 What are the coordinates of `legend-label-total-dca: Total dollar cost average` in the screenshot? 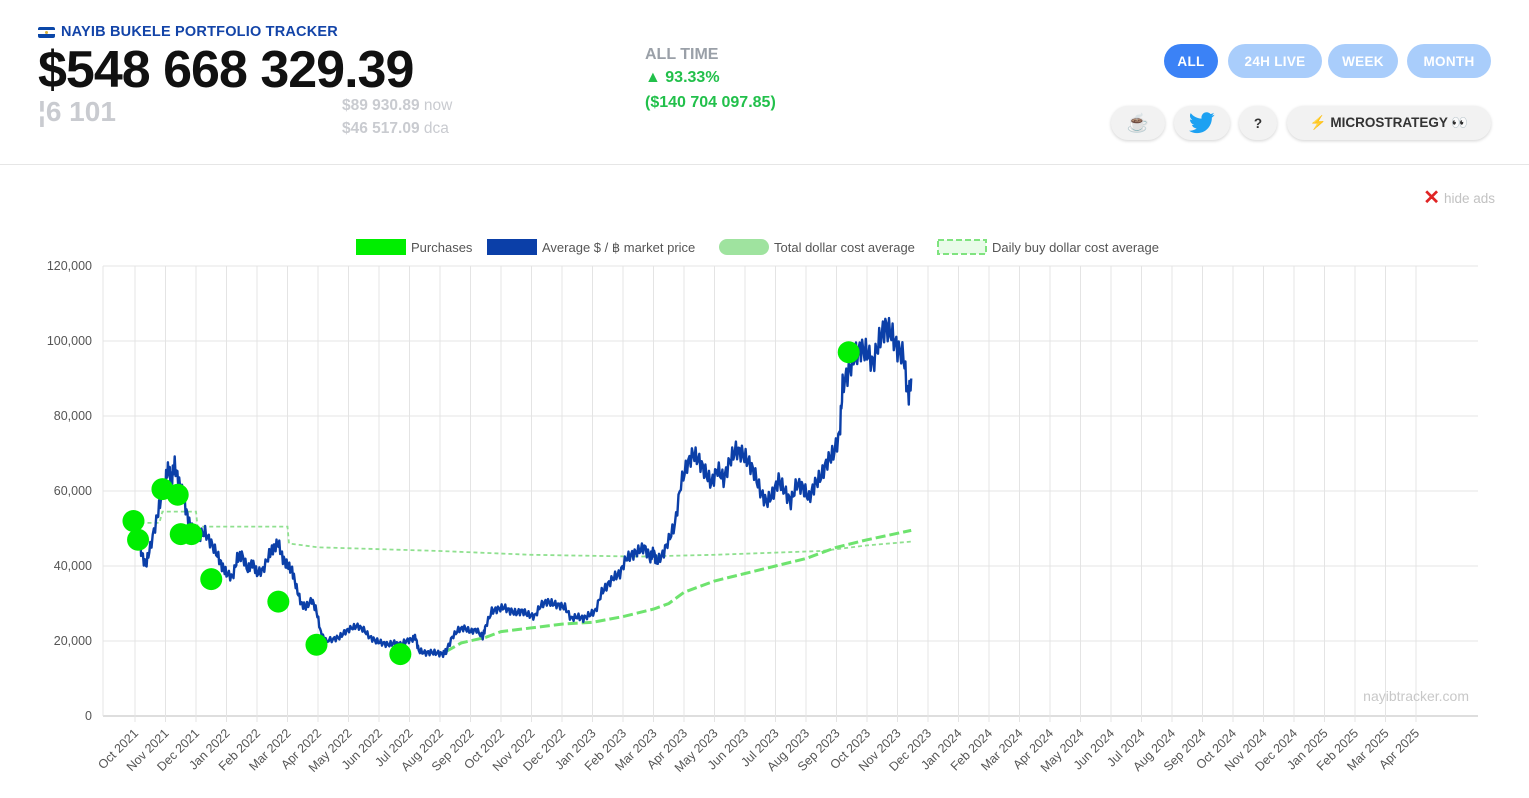 It's located at (844, 247).